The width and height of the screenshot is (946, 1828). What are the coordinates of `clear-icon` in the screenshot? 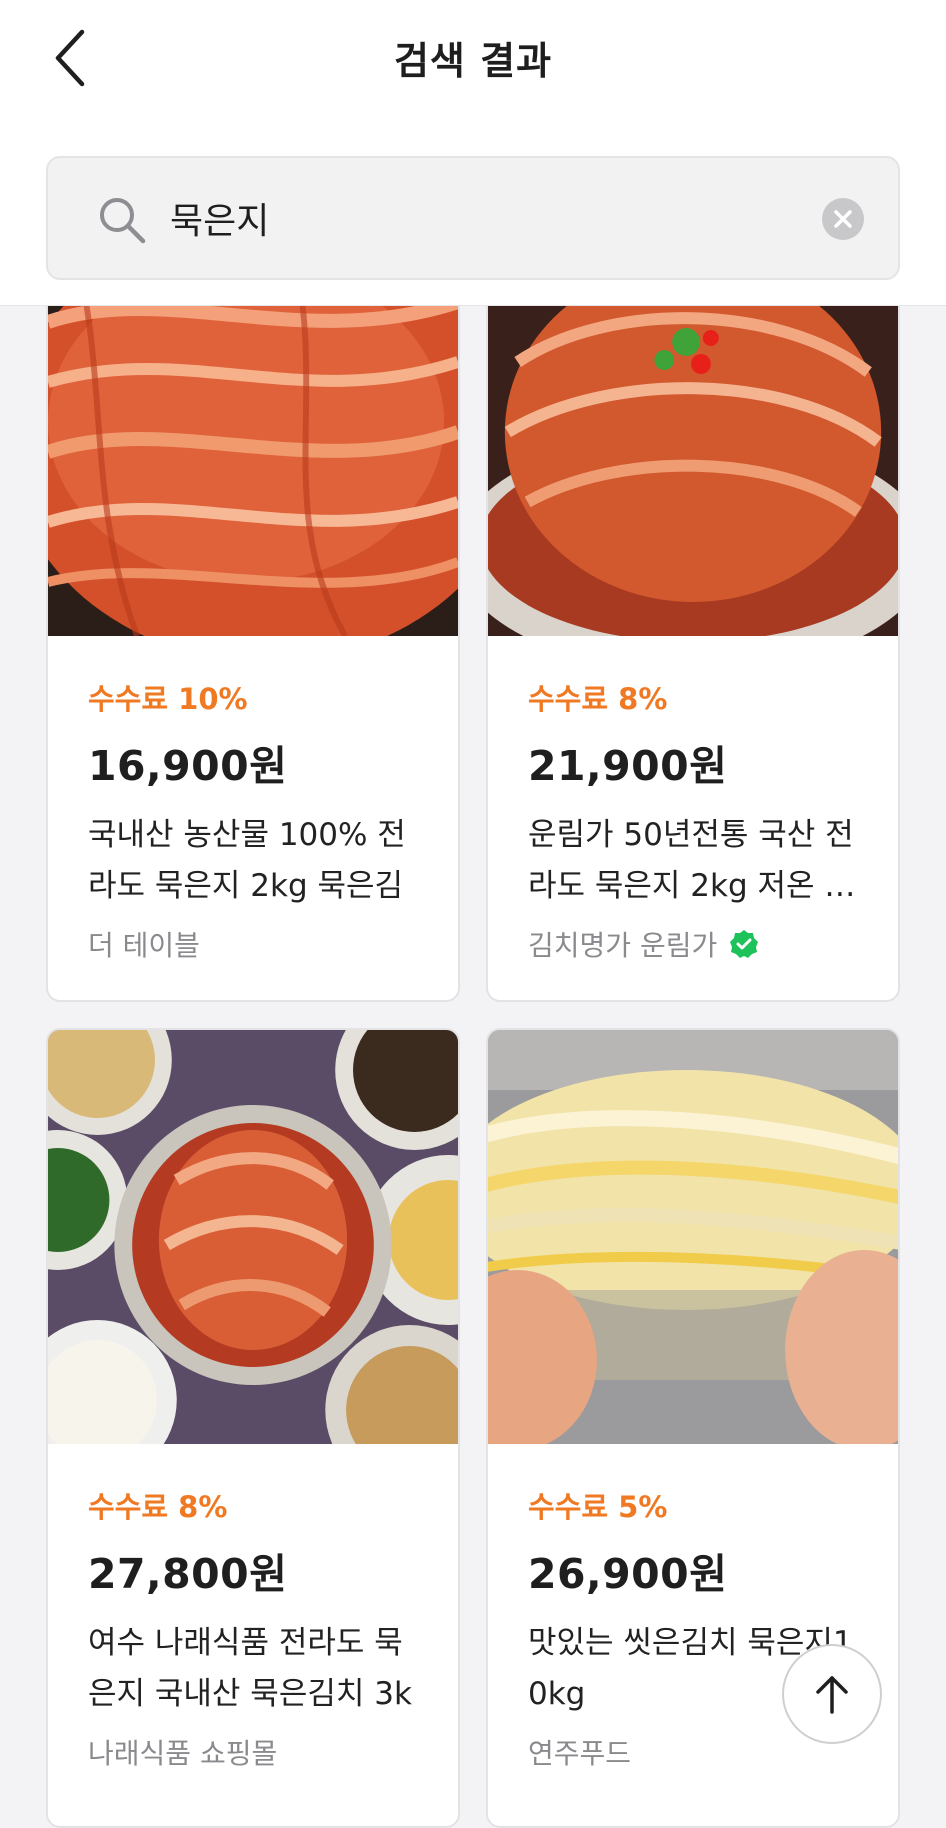 It's located at (843, 219).